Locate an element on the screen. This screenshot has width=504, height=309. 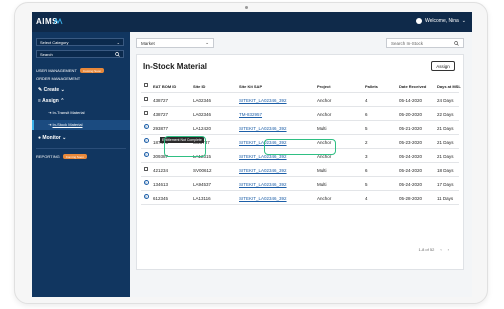
sidebar-search-placeholder: Search is located at coordinates (46, 54).